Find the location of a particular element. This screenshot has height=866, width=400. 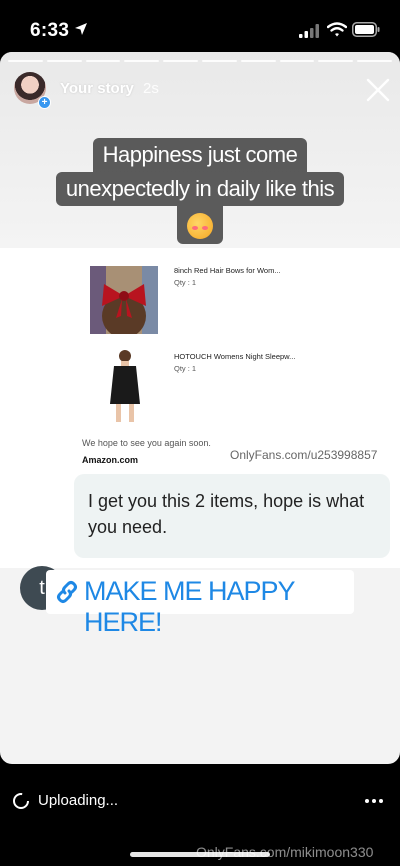

wifi-icon is located at coordinates (337, 29).